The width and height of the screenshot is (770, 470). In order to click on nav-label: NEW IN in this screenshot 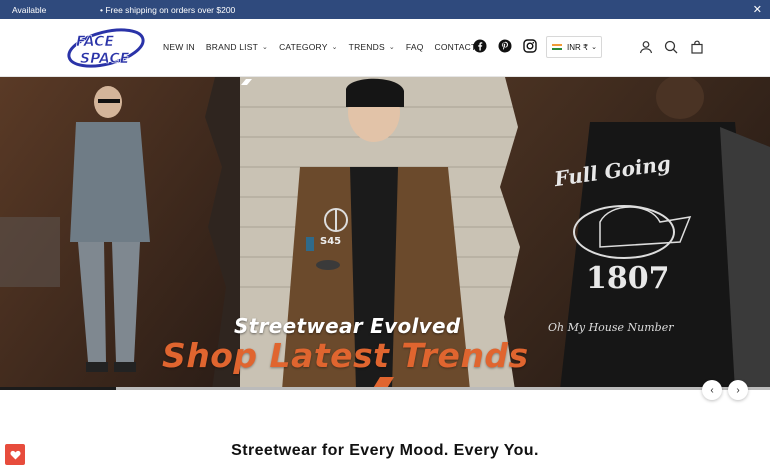, I will do `click(179, 47)`.